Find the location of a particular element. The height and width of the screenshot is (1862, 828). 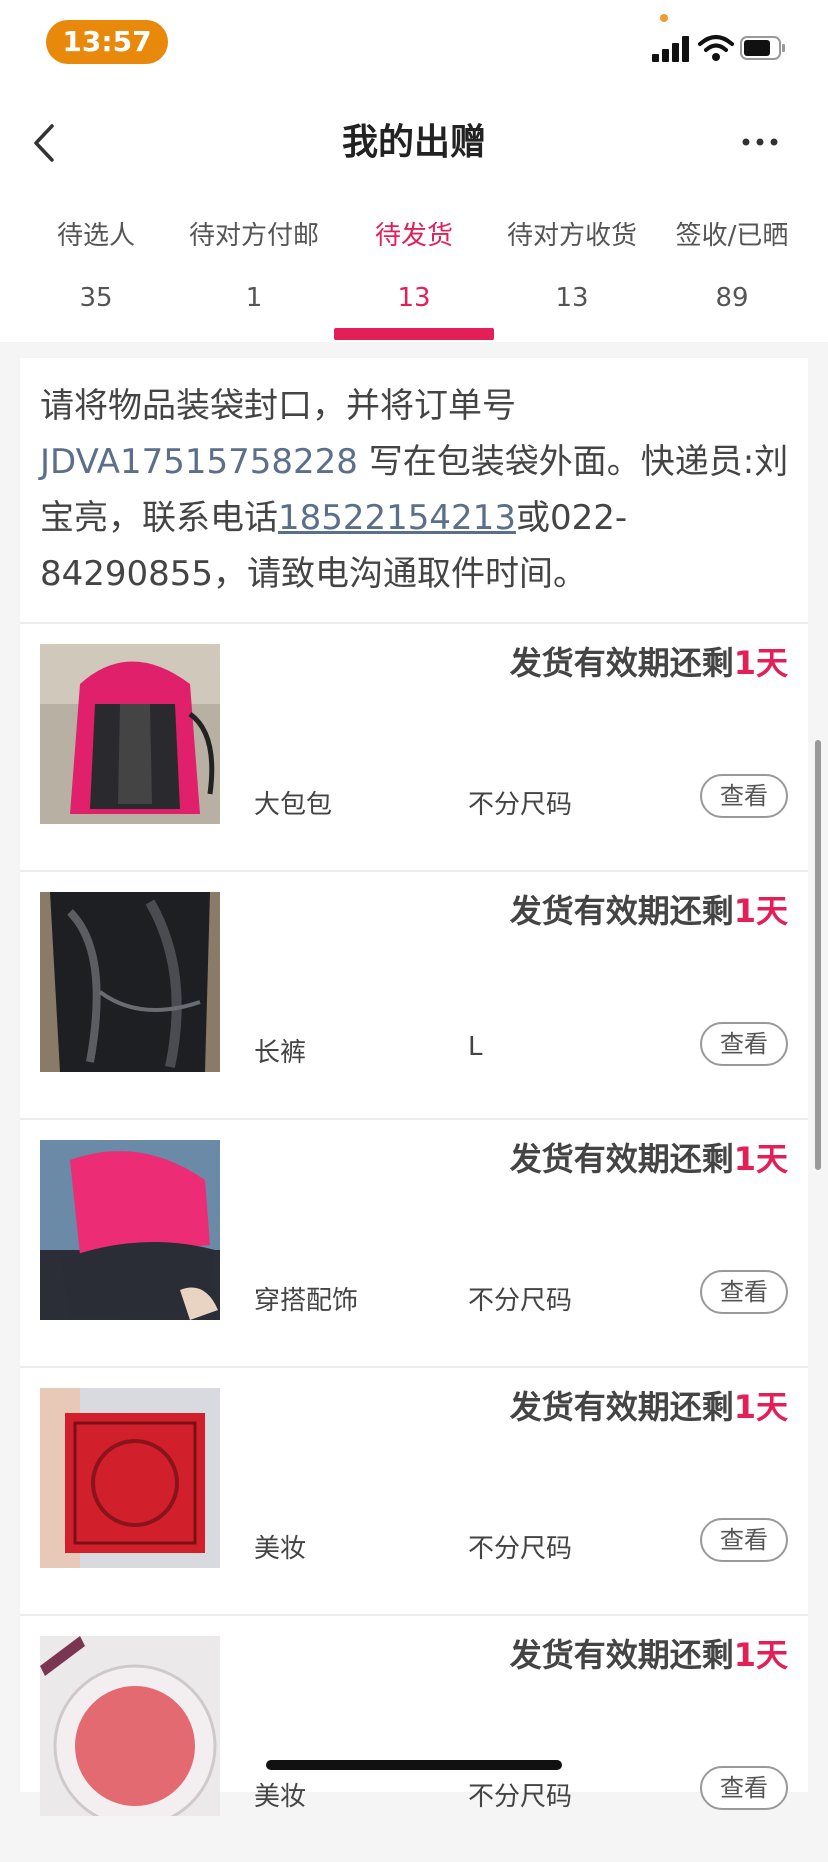

tab-label: 待对方付邮 is located at coordinates (253, 236).